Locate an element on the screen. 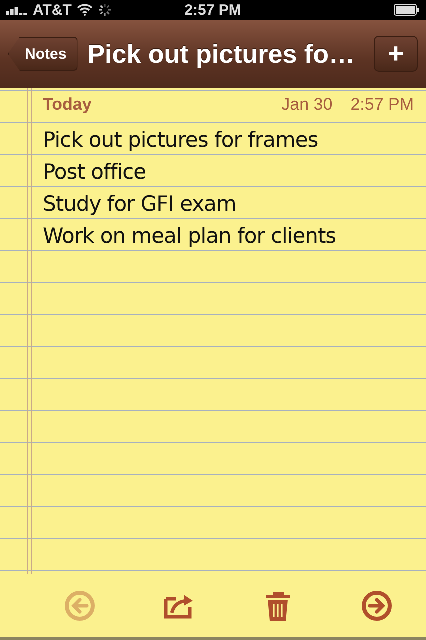  signal-icon is located at coordinates (17, 10).